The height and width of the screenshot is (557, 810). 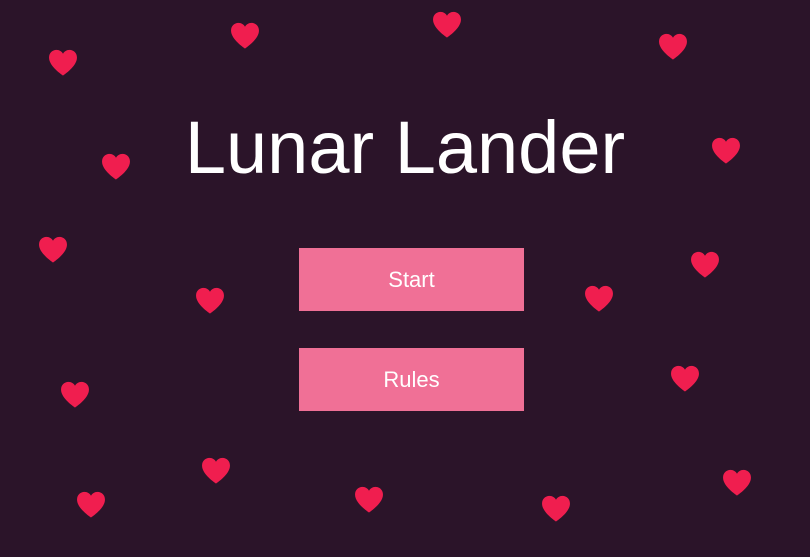 I want to click on start-button: Start, so click(x=411, y=279).